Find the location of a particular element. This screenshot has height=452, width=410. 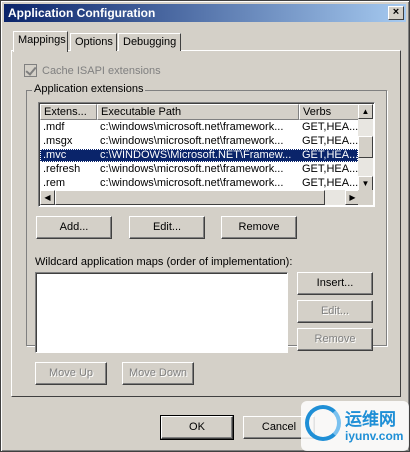

column-header-executable-path: Executable Path is located at coordinates (198, 112).